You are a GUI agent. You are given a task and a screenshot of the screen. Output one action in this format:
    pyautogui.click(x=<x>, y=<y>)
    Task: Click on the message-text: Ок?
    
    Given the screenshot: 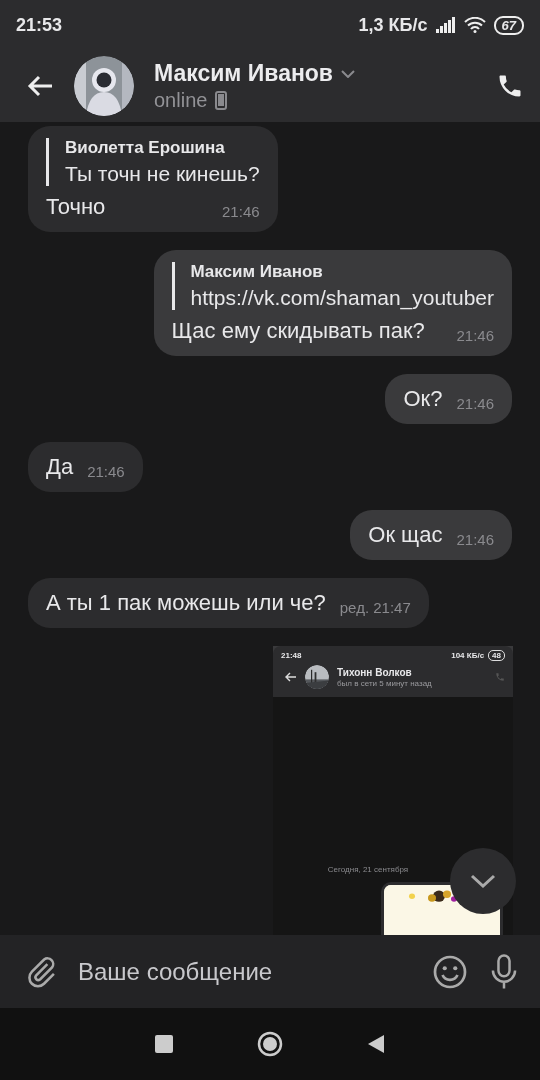 What is the action you would take?
    pyautogui.click(x=423, y=399)
    